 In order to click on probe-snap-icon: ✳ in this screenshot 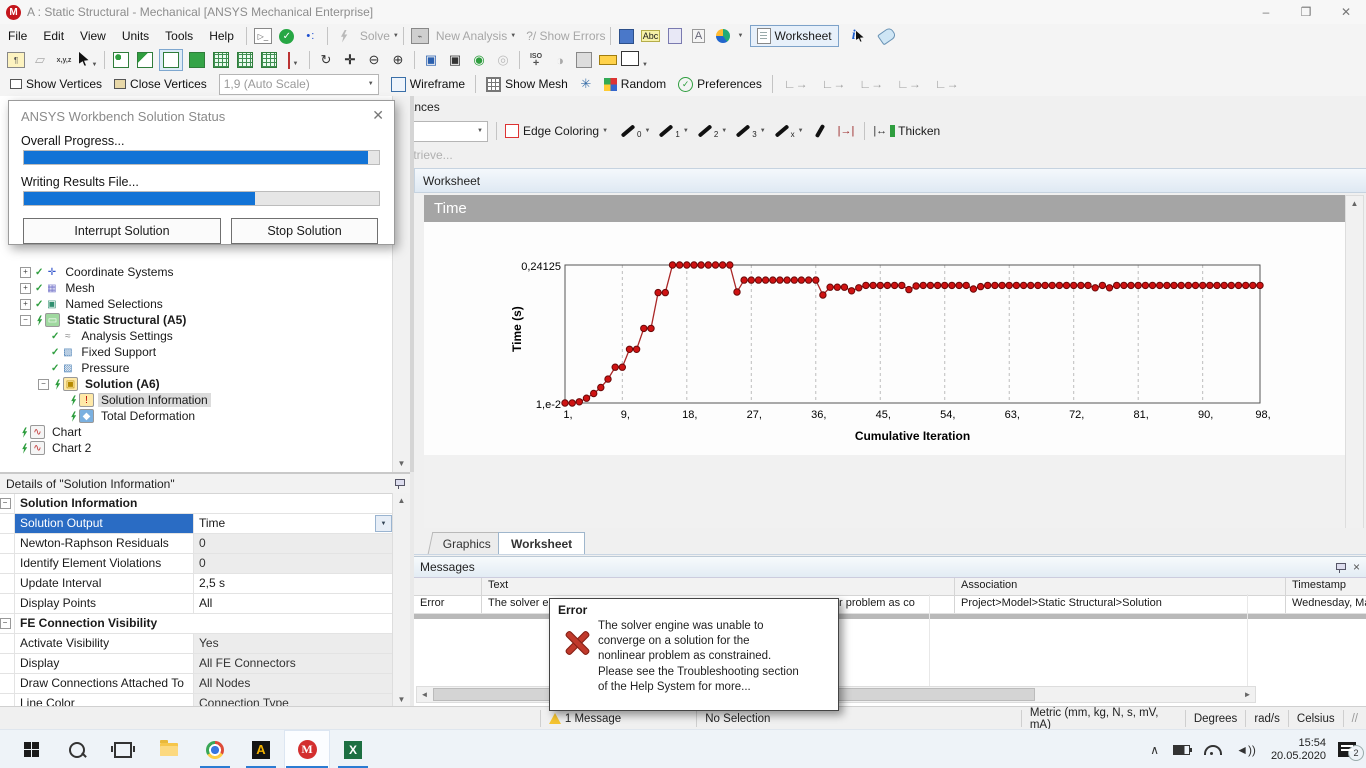, I will do `click(586, 84)`.